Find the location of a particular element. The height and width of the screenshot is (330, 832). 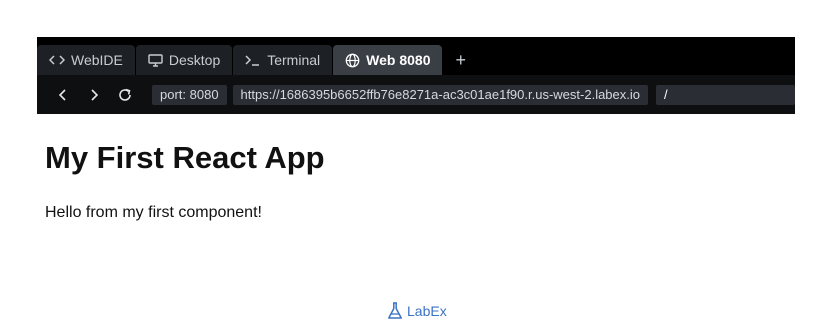

reload-button is located at coordinates (124, 95).